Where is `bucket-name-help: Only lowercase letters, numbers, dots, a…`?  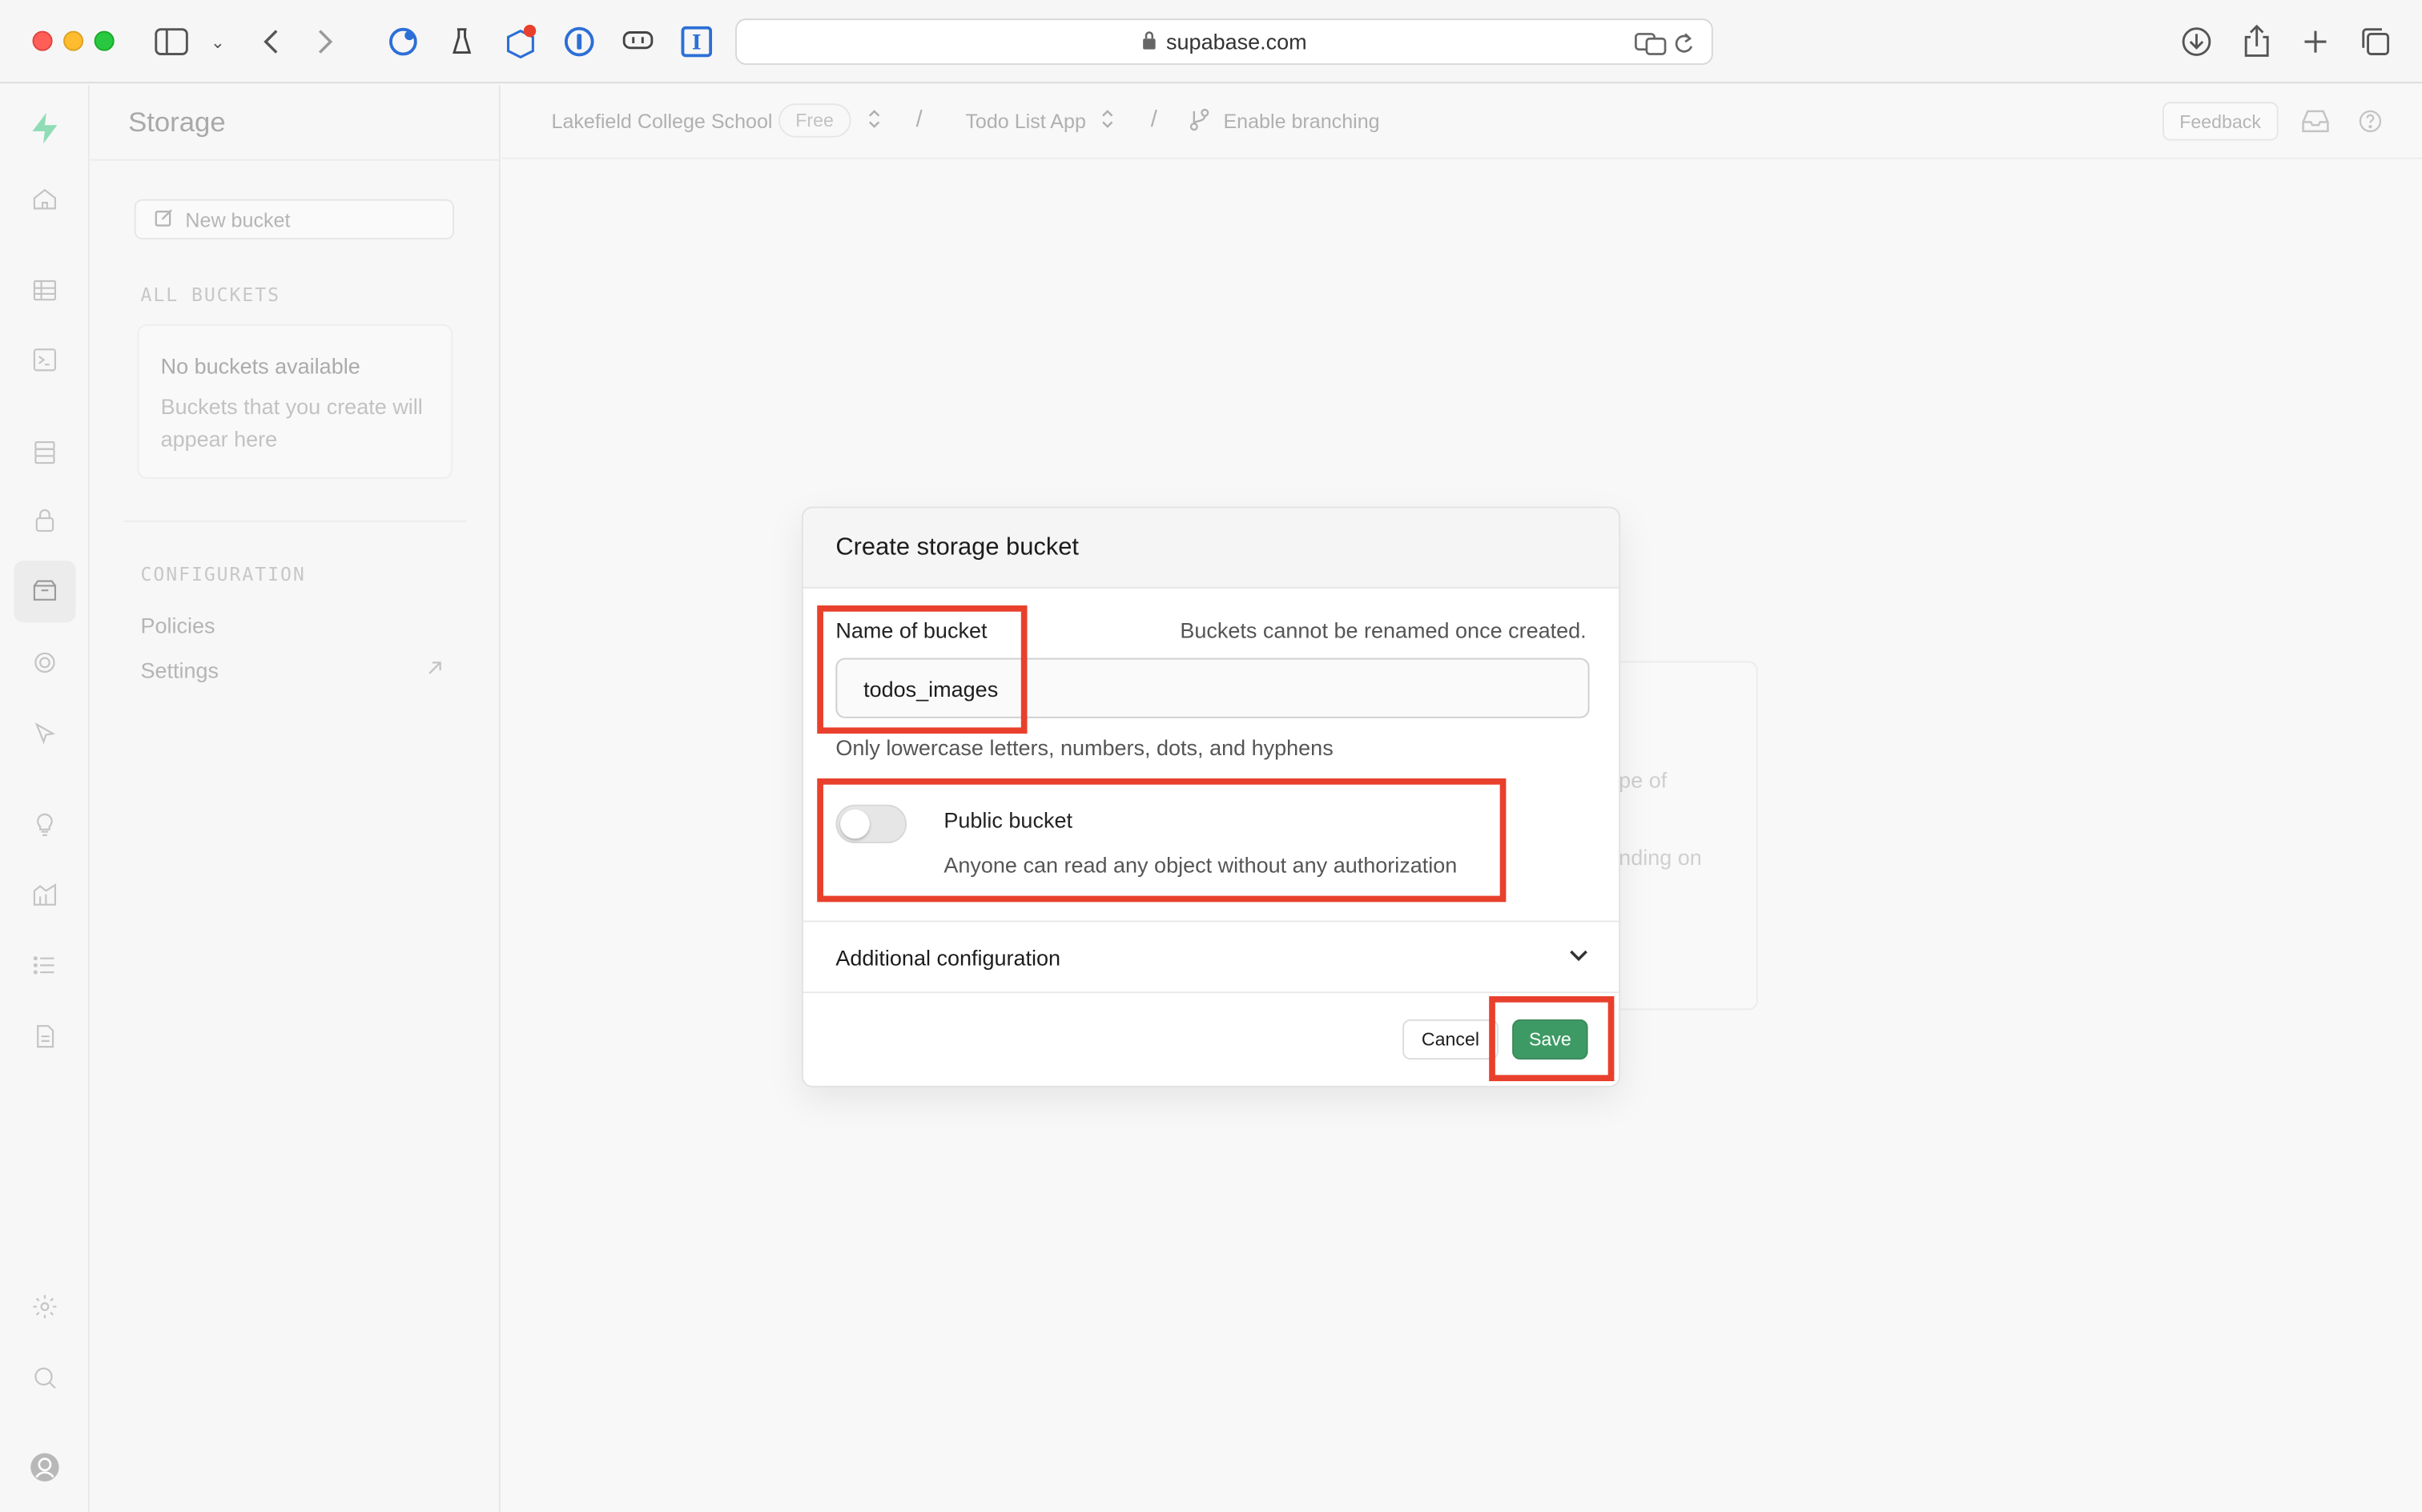
bucket-name-help: Only lowercase letters, numbers, dots, a… is located at coordinates (1085, 747).